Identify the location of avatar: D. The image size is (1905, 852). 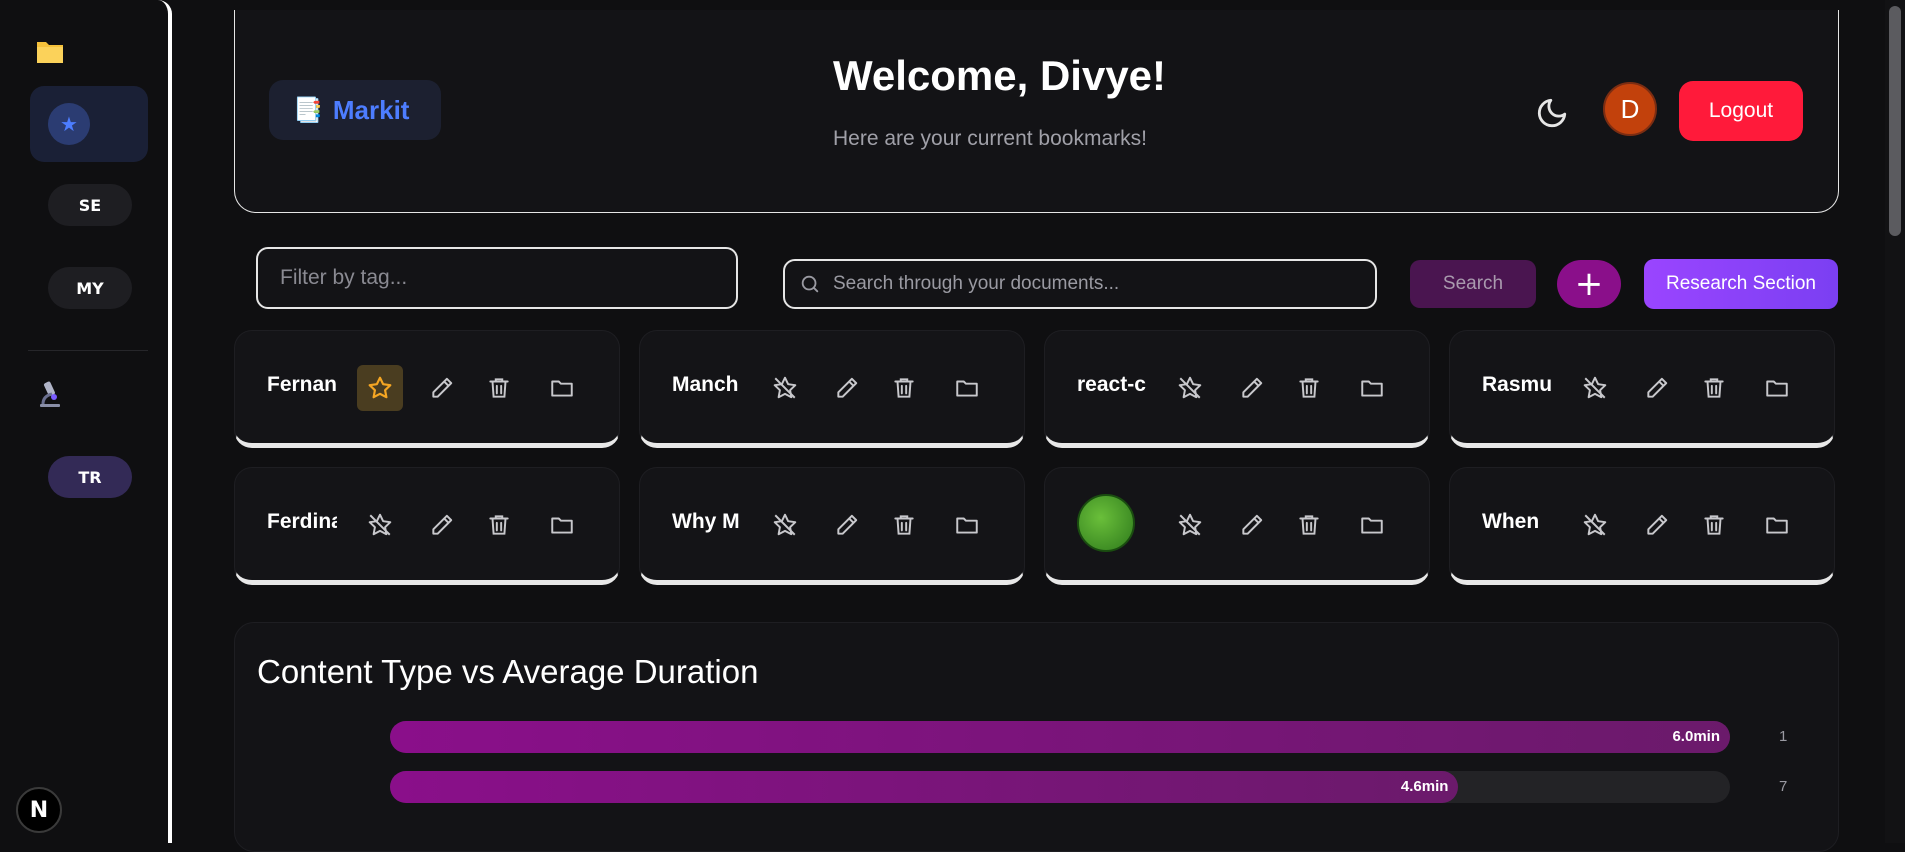
(1630, 109).